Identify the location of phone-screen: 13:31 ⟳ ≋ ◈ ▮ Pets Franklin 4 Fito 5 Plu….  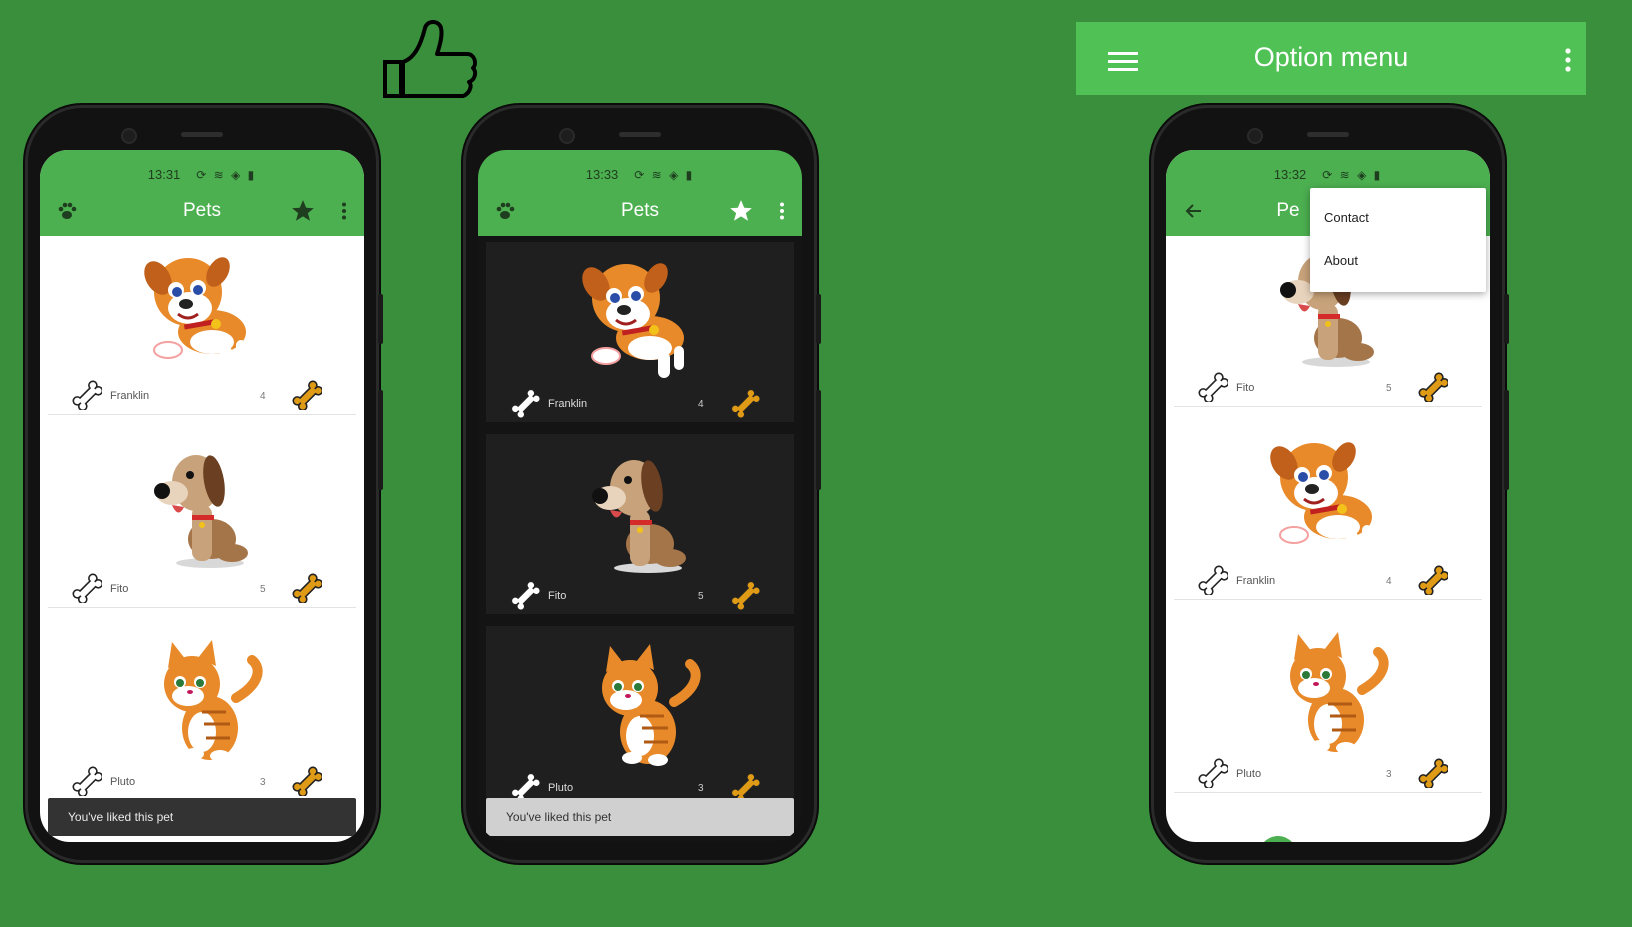
(202, 496).